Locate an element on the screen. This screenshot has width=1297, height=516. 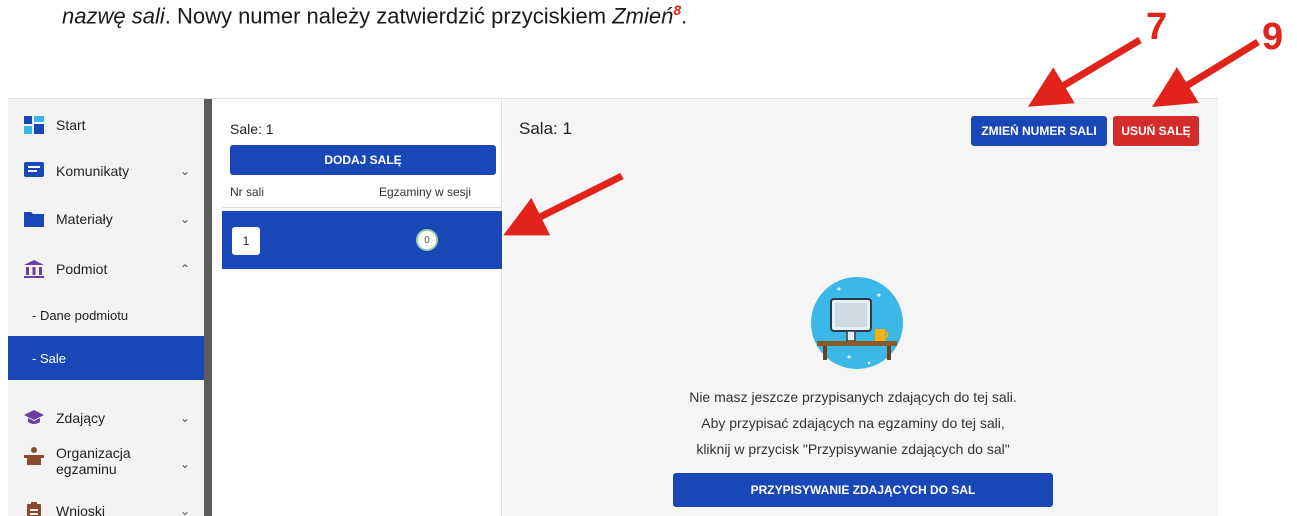
add-room-button: DODAJ SALĘ is located at coordinates (363, 160).